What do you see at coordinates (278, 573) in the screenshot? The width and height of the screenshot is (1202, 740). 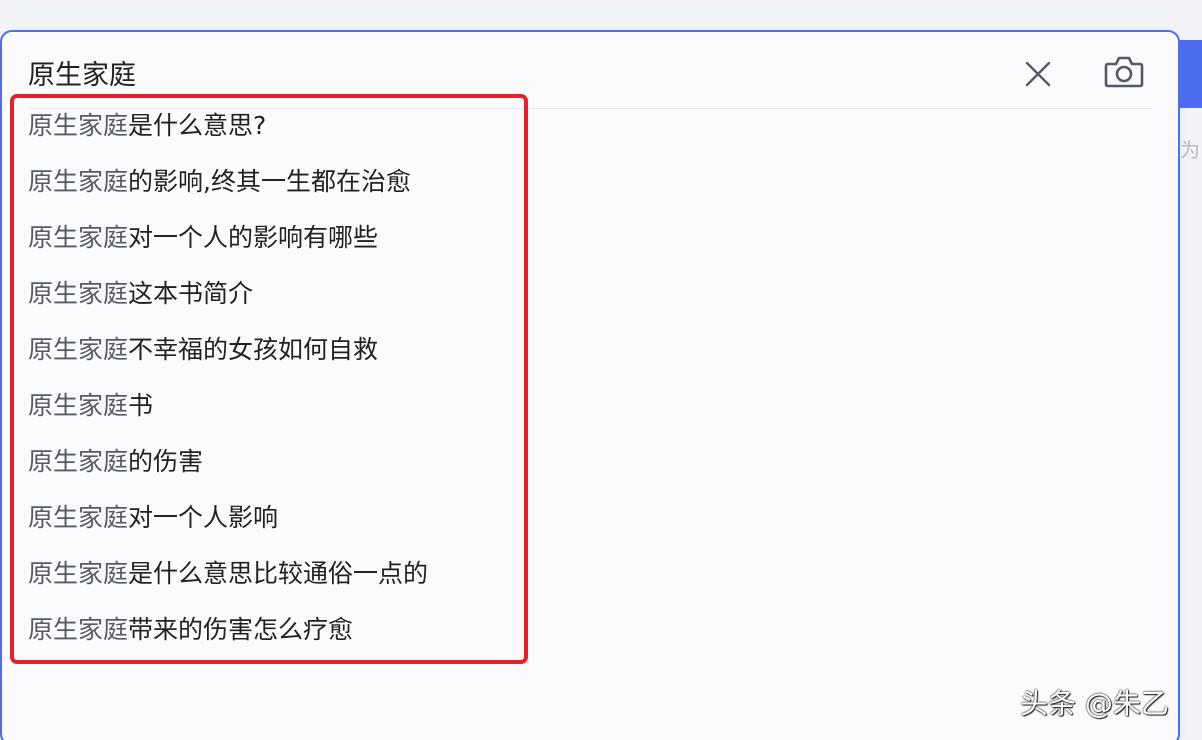 I see `suggestion-suffix: 是什么意思比较通俗一点的` at bounding box center [278, 573].